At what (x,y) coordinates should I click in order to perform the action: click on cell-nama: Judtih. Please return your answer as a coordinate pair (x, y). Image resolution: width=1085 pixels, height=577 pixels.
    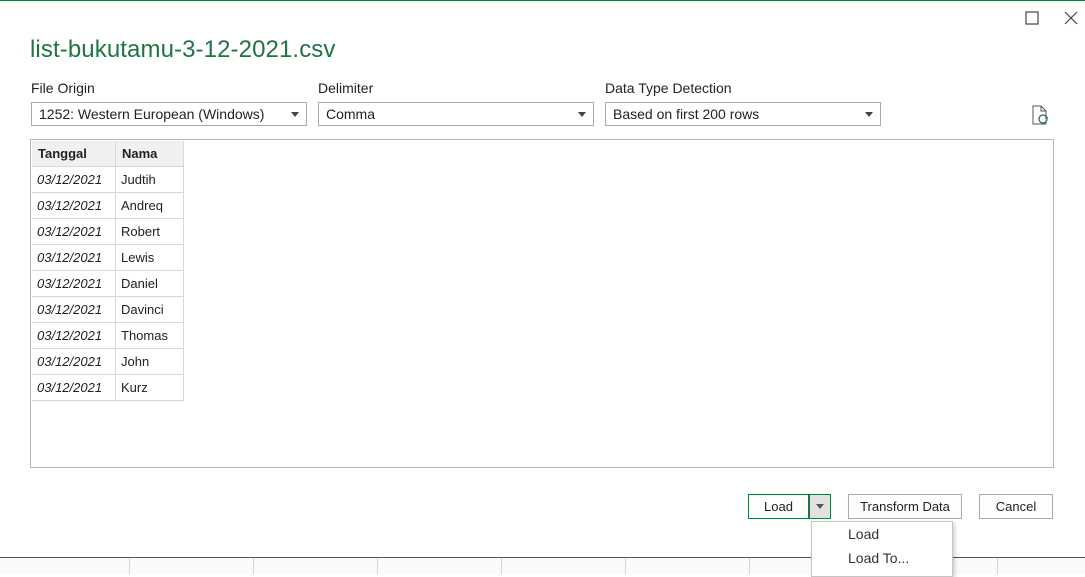
    Looking at the image, I should click on (149, 179).